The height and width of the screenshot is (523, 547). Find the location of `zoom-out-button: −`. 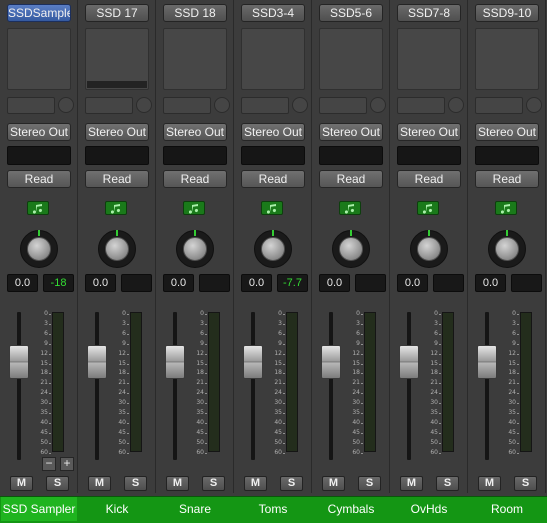

zoom-out-button: − is located at coordinates (49, 464).